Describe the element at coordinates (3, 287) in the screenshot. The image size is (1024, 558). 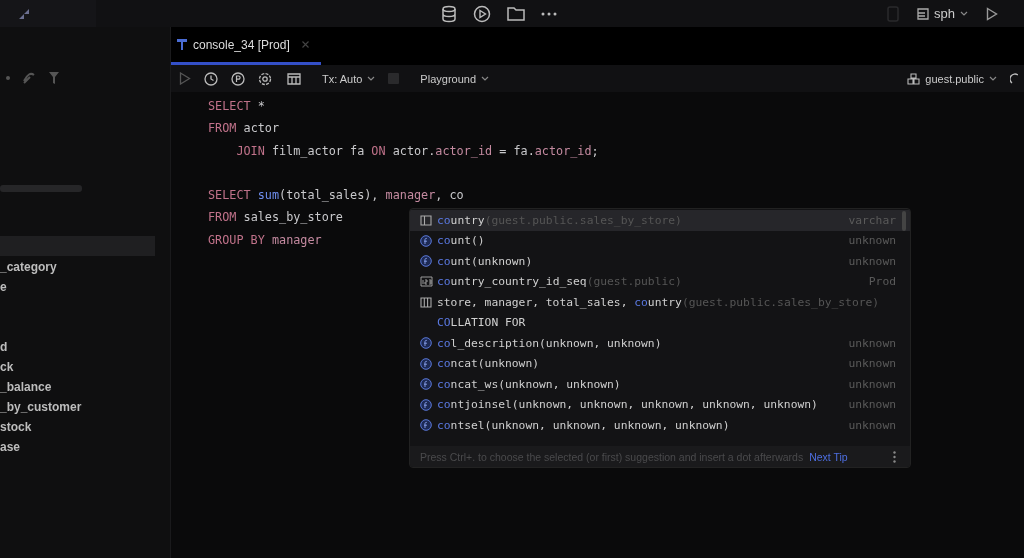
I see `tree-item: e` at that location.